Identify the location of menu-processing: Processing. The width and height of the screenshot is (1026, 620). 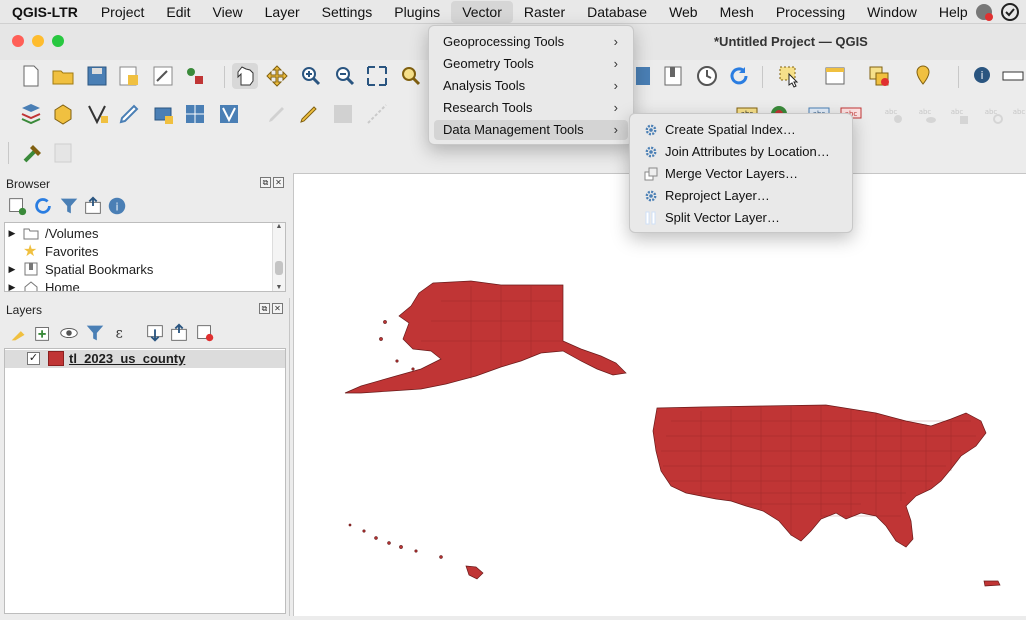
(810, 12).